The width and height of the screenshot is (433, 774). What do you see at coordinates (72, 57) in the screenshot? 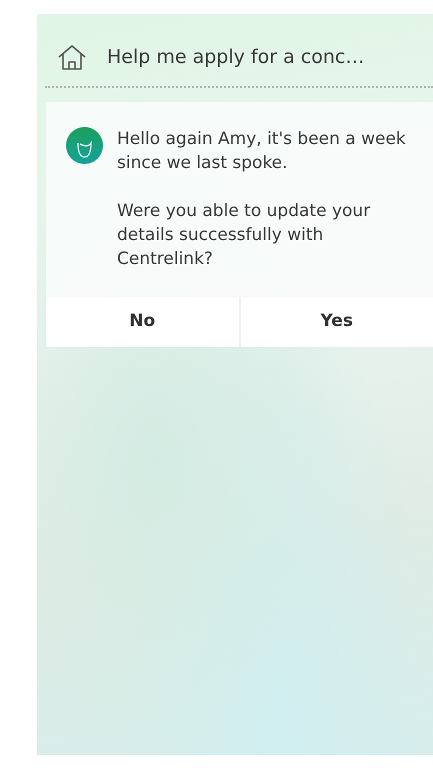
I see `home-icon` at bounding box center [72, 57].